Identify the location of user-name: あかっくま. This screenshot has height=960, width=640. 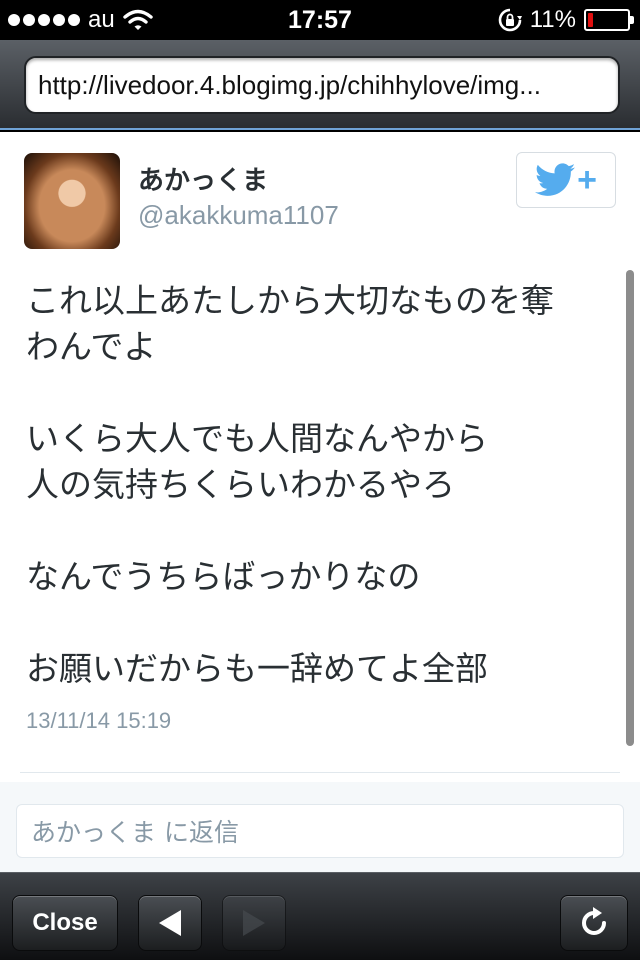
(203, 178).